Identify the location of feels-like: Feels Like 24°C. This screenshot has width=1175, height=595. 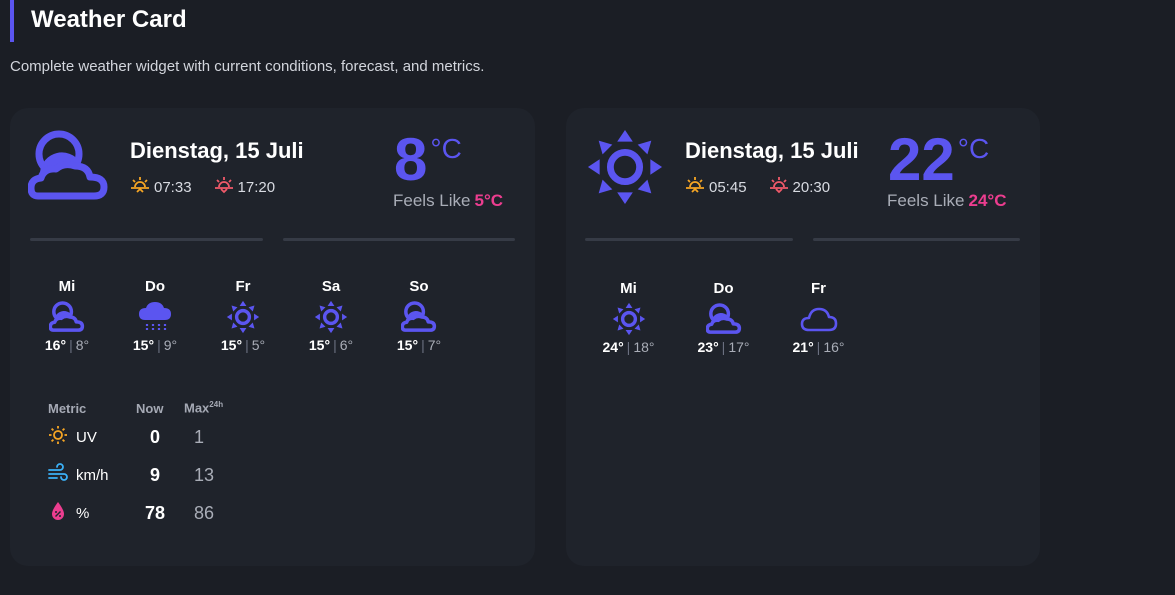
(946, 201).